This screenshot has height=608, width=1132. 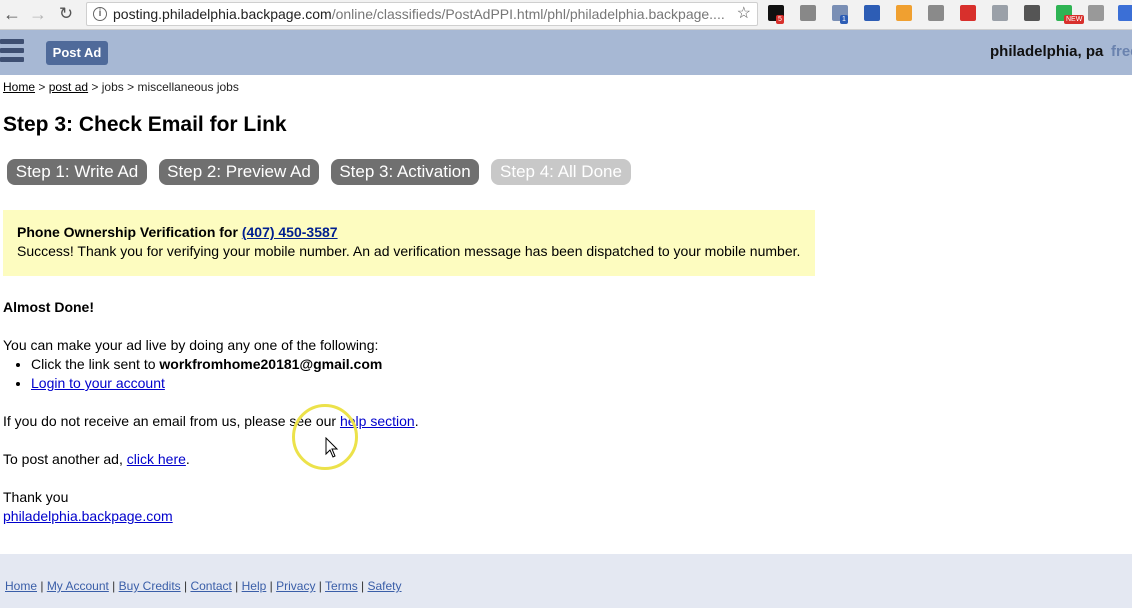 I want to click on free-link: free, so click(x=1121, y=51).